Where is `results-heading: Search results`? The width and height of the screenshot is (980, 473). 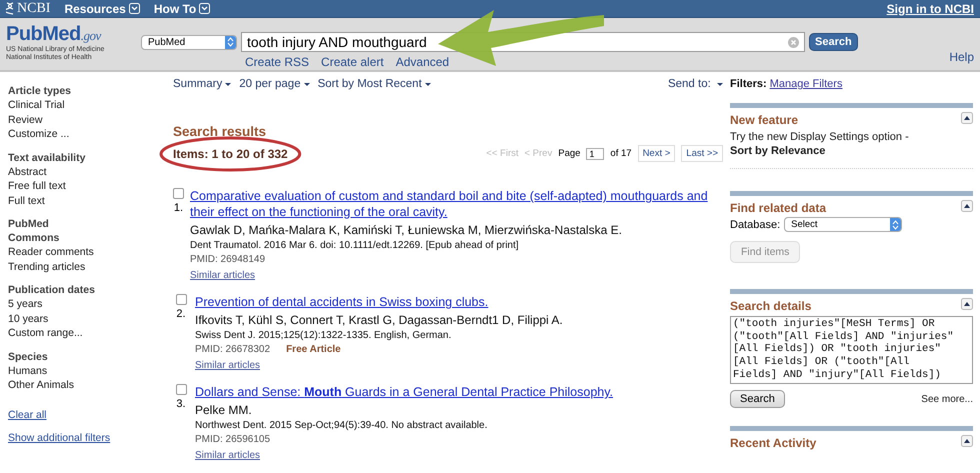
results-heading: Search results is located at coordinates (220, 131).